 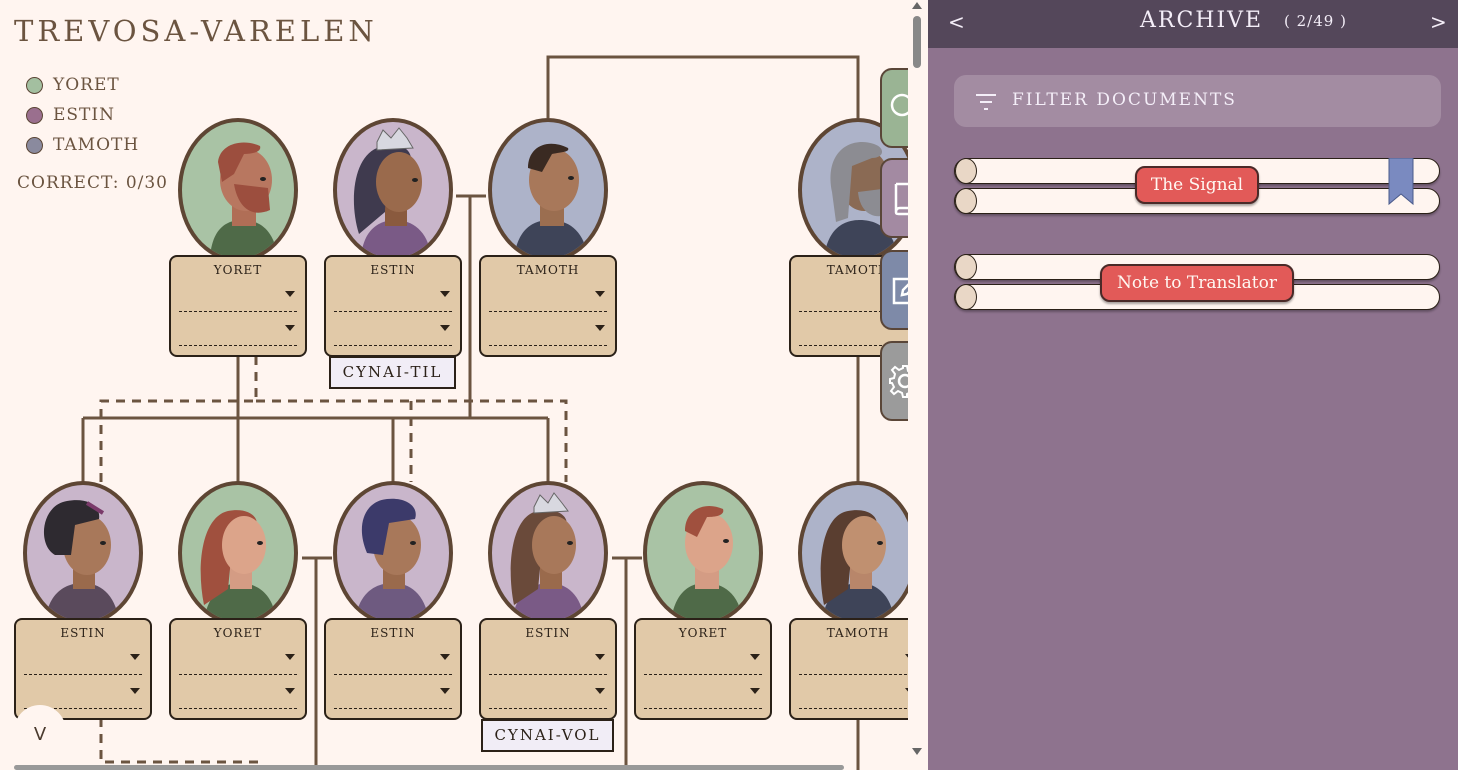 What do you see at coordinates (917, 751) in the screenshot?
I see `scroll-down-icon` at bounding box center [917, 751].